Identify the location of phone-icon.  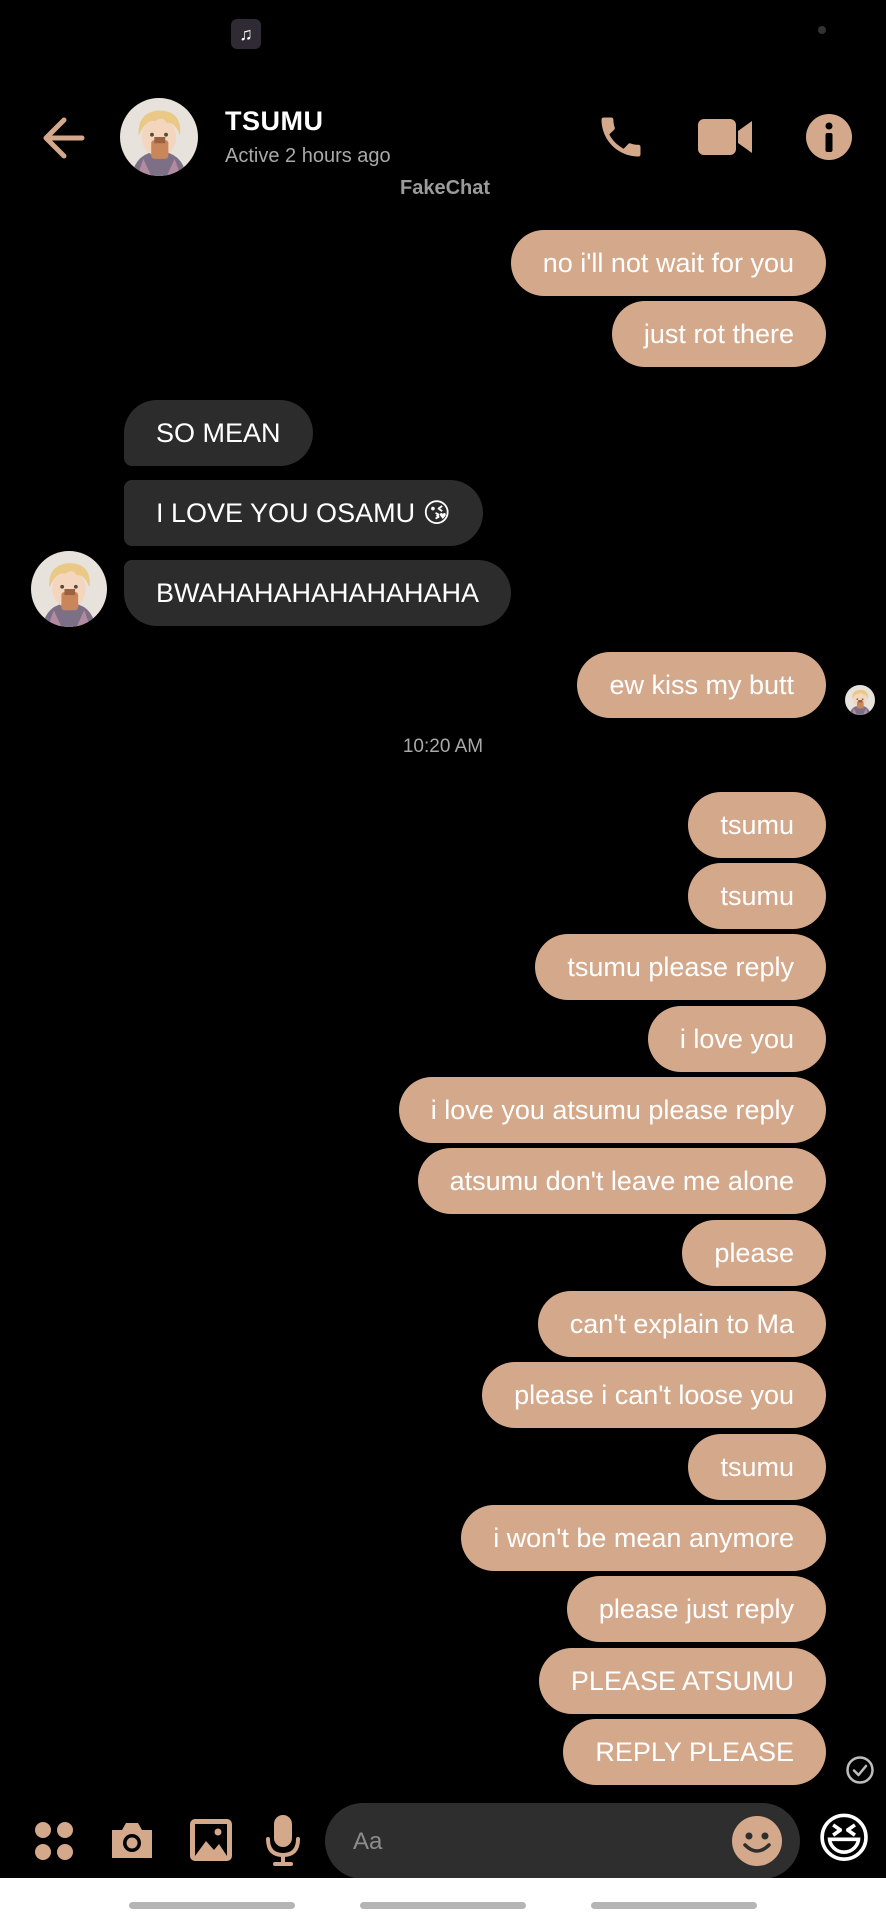
(621, 137).